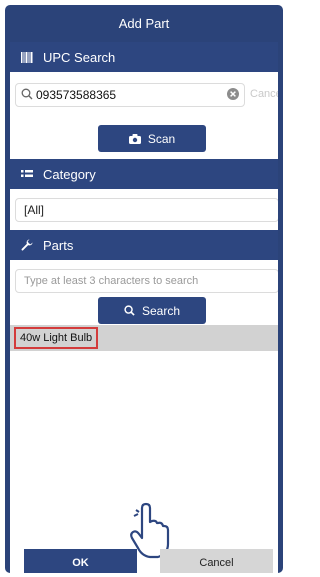 Image resolution: width=320 pixels, height=577 pixels. Describe the element at coordinates (111, 281) in the screenshot. I see `parts-search-placeholder: Type at least 3 characters to search` at that location.